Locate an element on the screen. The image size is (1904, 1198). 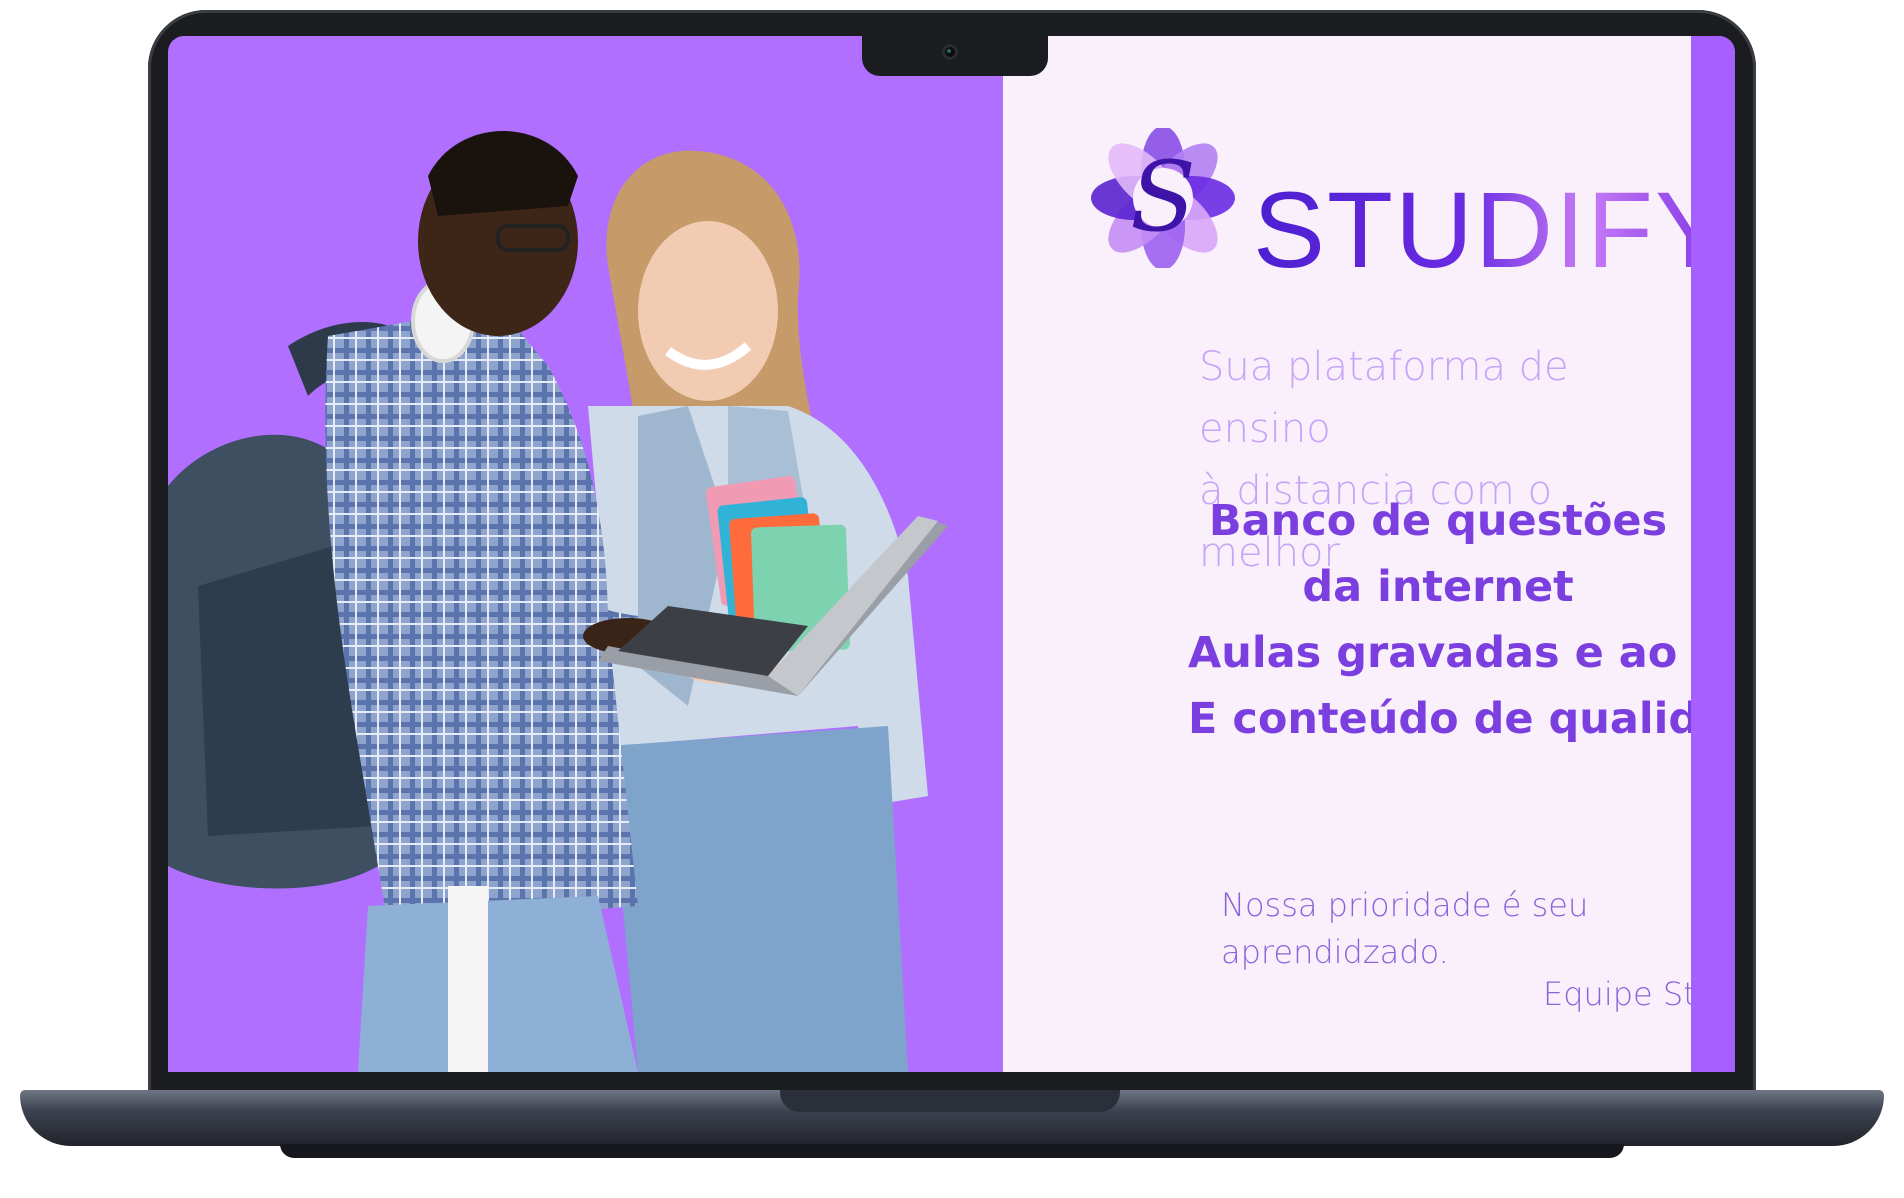
camera-notch is located at coordinates (955, 52).